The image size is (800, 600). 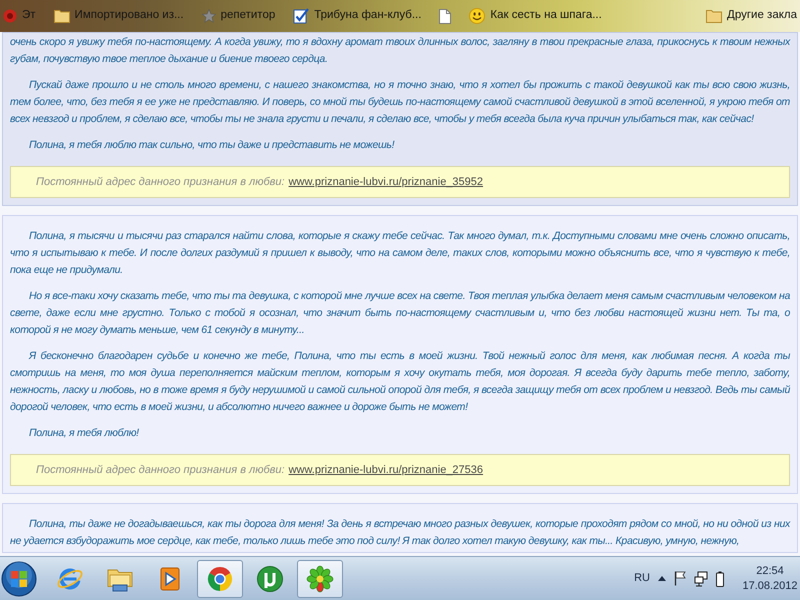 I want to click on confession-text: Полина, я тебя люблю так сильно, что ты даже и представить не можешь!, so click(x=212, y=145).